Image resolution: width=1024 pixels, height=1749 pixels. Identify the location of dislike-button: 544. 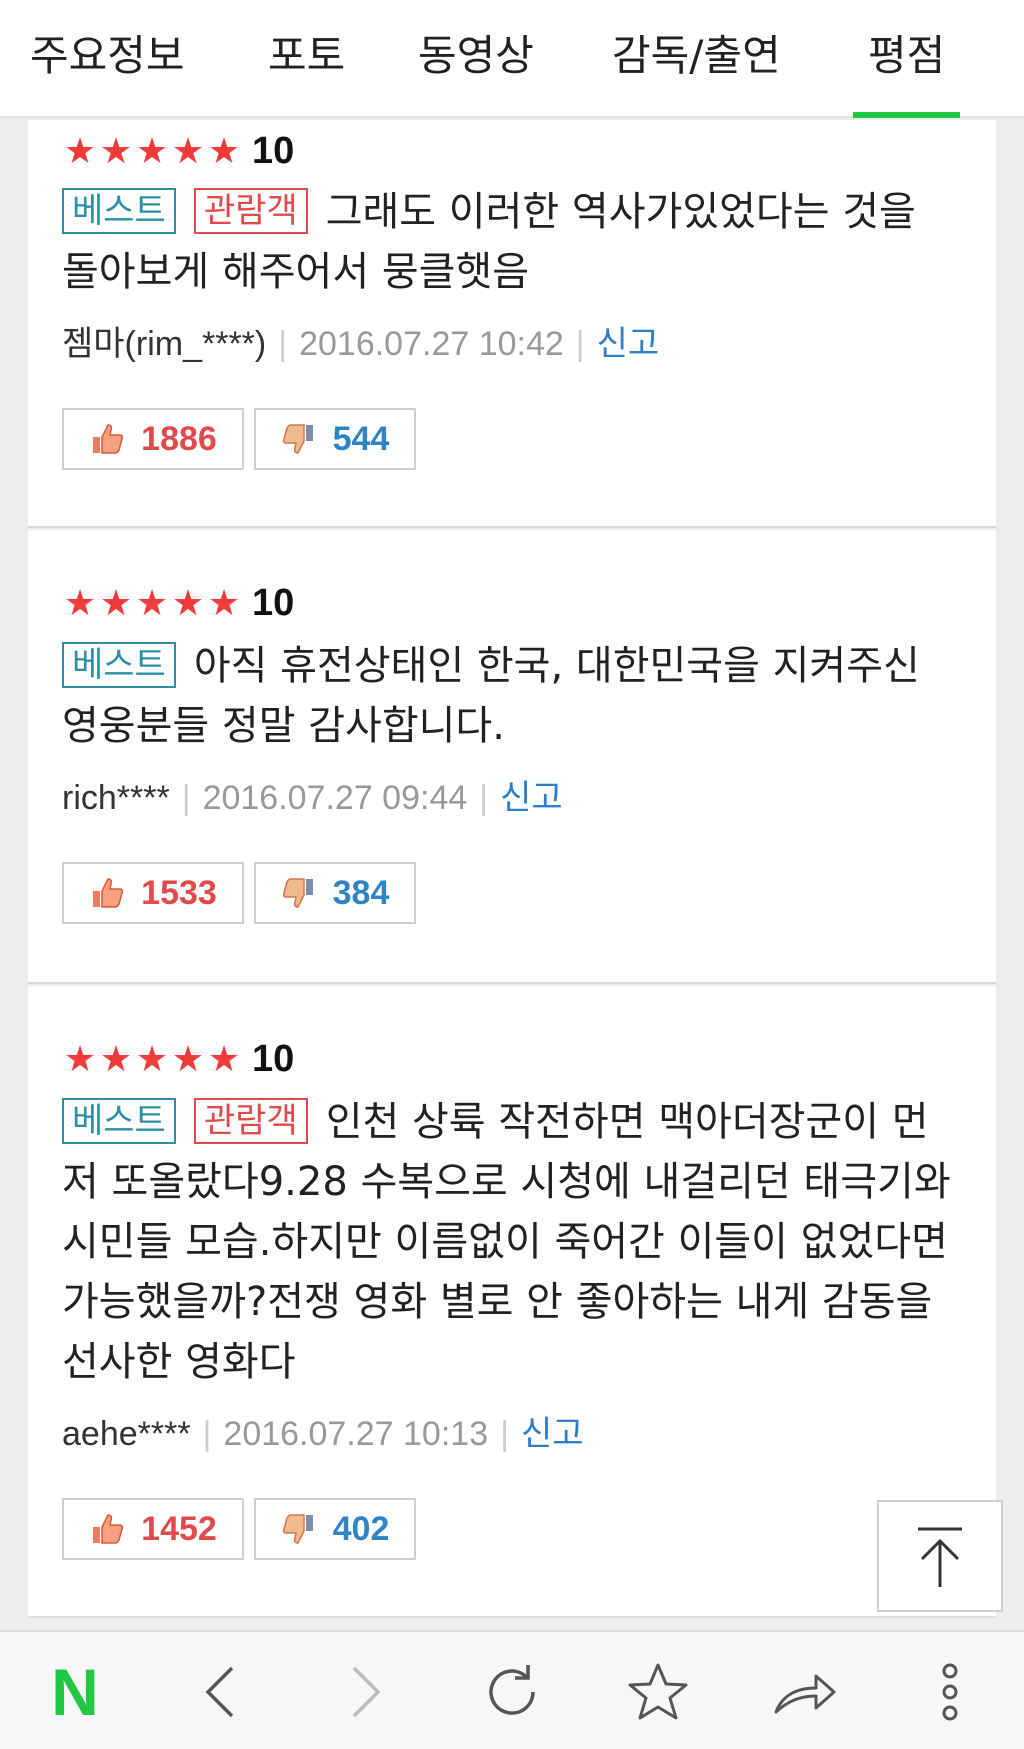
(335, 439).